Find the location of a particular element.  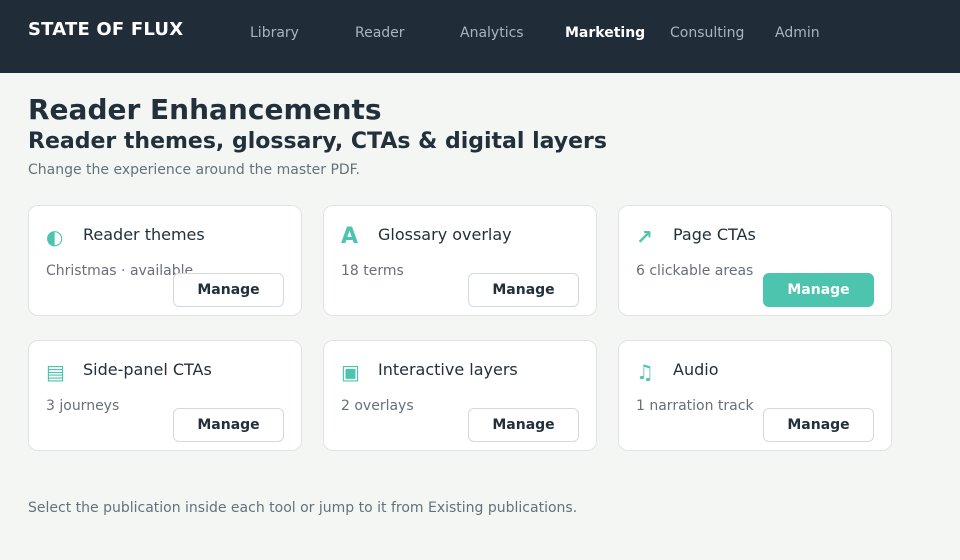

card-page-ctas: ↗ Page CTAs 6 clickable areas Manage is located at coordinates (755, 260).